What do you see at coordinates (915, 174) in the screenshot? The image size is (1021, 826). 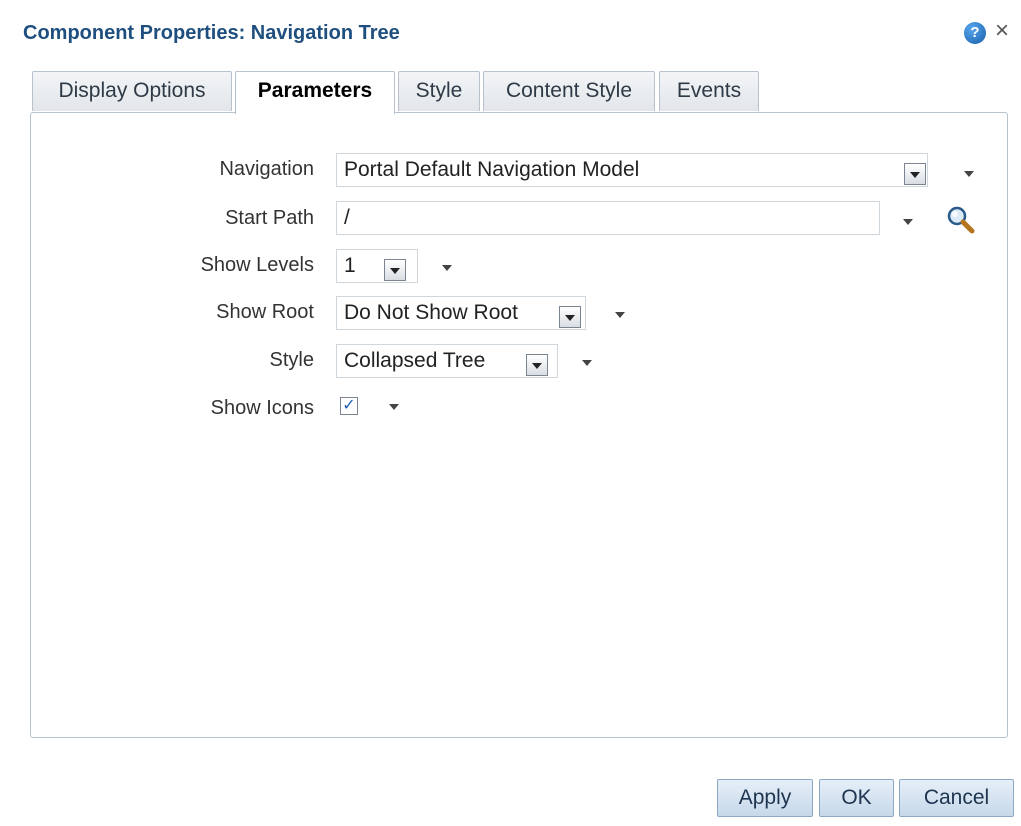 I see `navigation-dropdown-button` at bounding box center [915, 174].